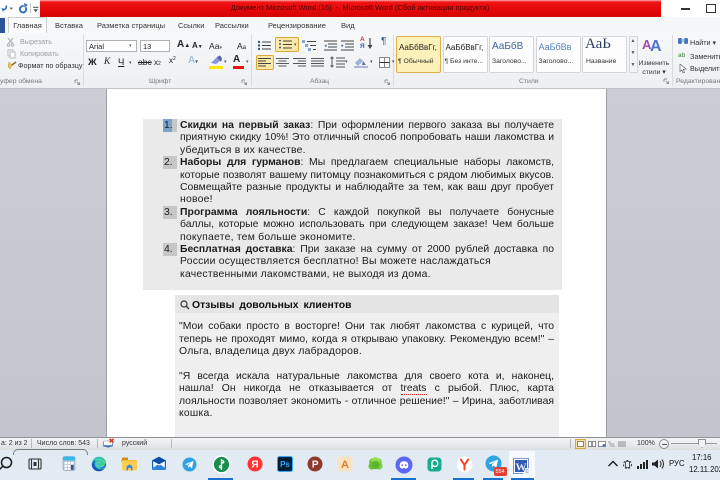  What do you see at coordinates (315, 465) in the screenshot?
I see `svg-text: P` at bounding box center [315, 465].